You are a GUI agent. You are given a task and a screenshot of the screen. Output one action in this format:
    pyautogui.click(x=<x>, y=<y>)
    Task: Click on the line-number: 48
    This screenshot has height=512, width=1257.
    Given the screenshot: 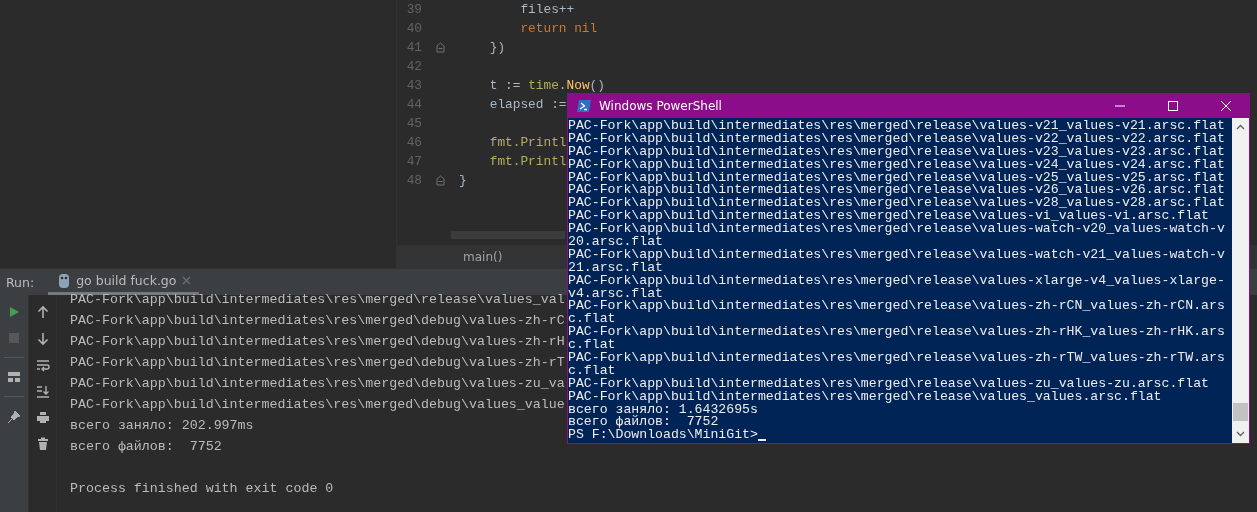 What is the action you would take?
    pyautogui.click(x=413, y=180)
    